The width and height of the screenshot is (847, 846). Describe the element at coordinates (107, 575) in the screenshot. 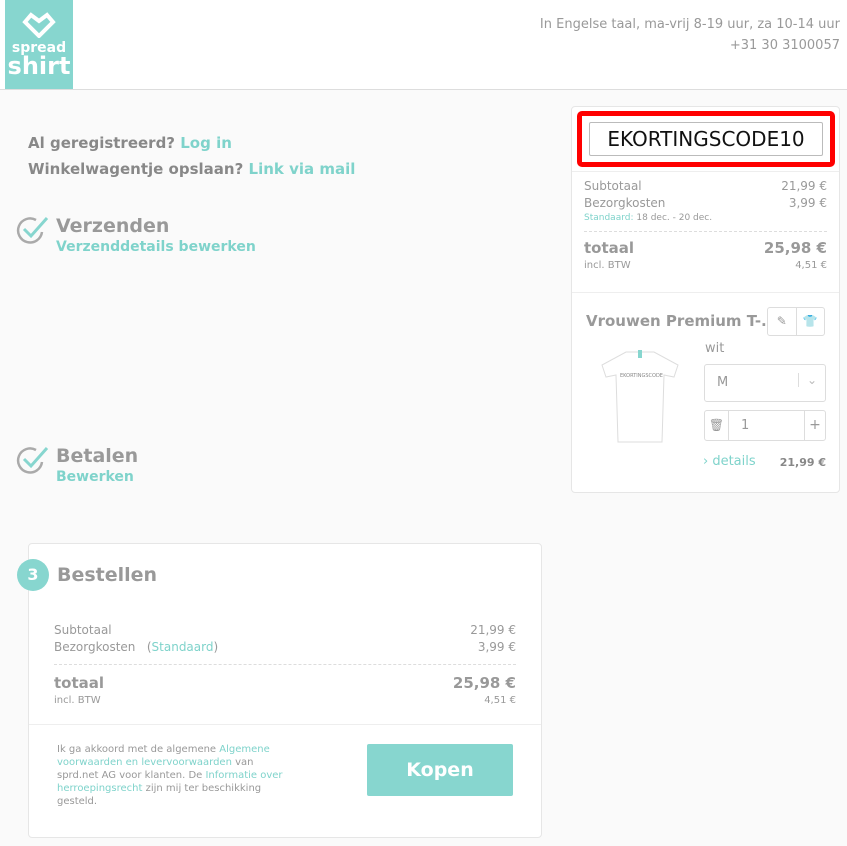

I see `step-title: Bestellen` at that location.